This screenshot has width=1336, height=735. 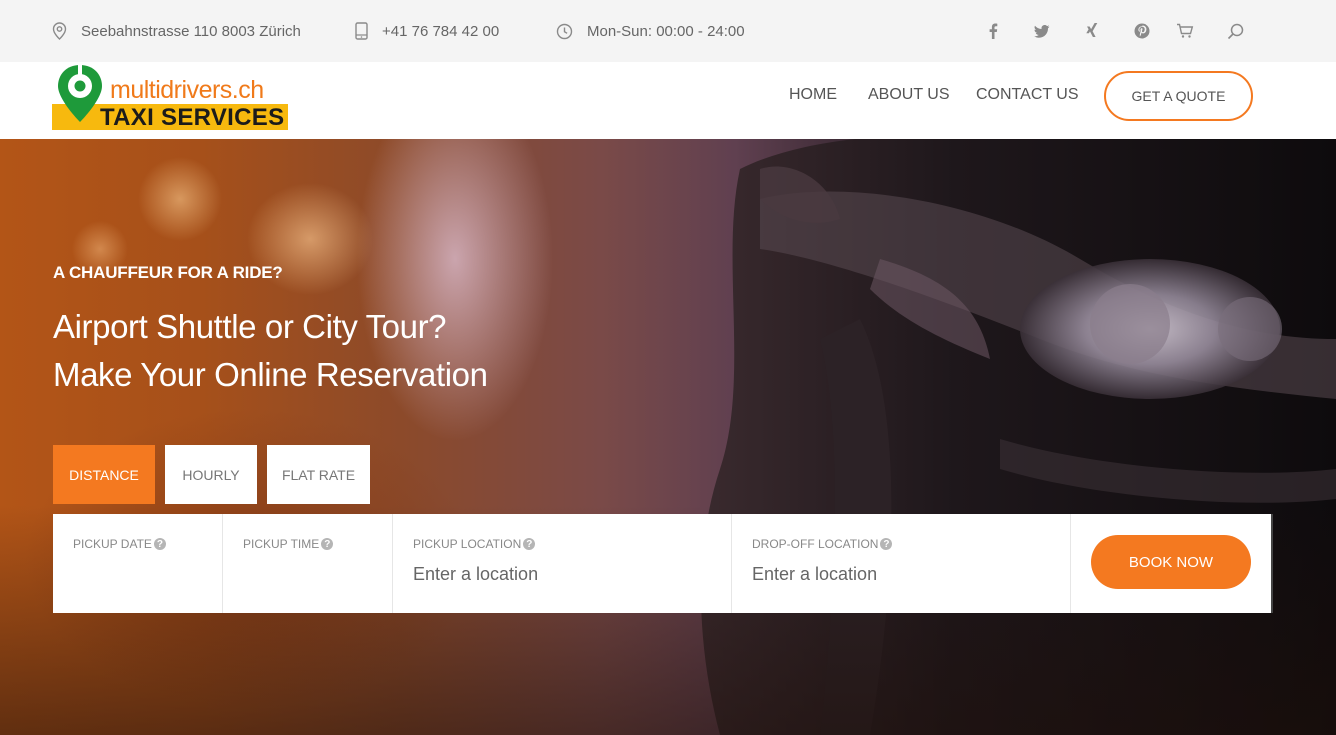 What do you see at coordinates (441, 31) in the screenshot?
I see `phone-text: +41 76 784 42 00` at bounding box center [441, 31].